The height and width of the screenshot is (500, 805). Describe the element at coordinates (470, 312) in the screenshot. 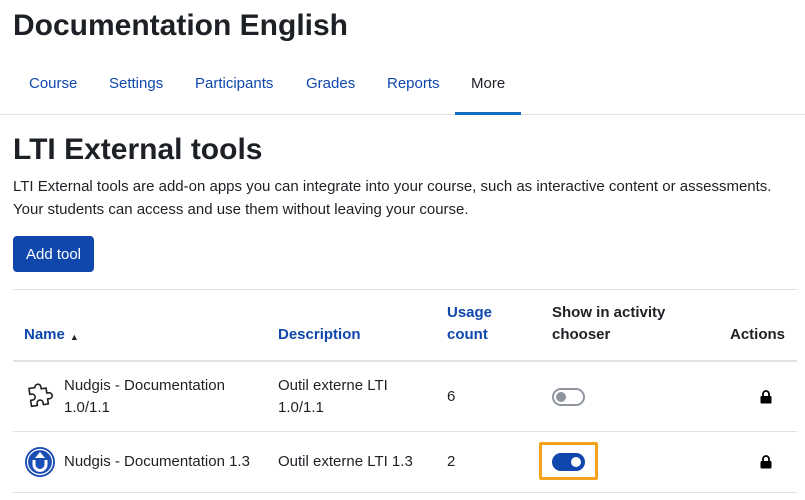

I see `usage-header-line-1: Usage` at that location.